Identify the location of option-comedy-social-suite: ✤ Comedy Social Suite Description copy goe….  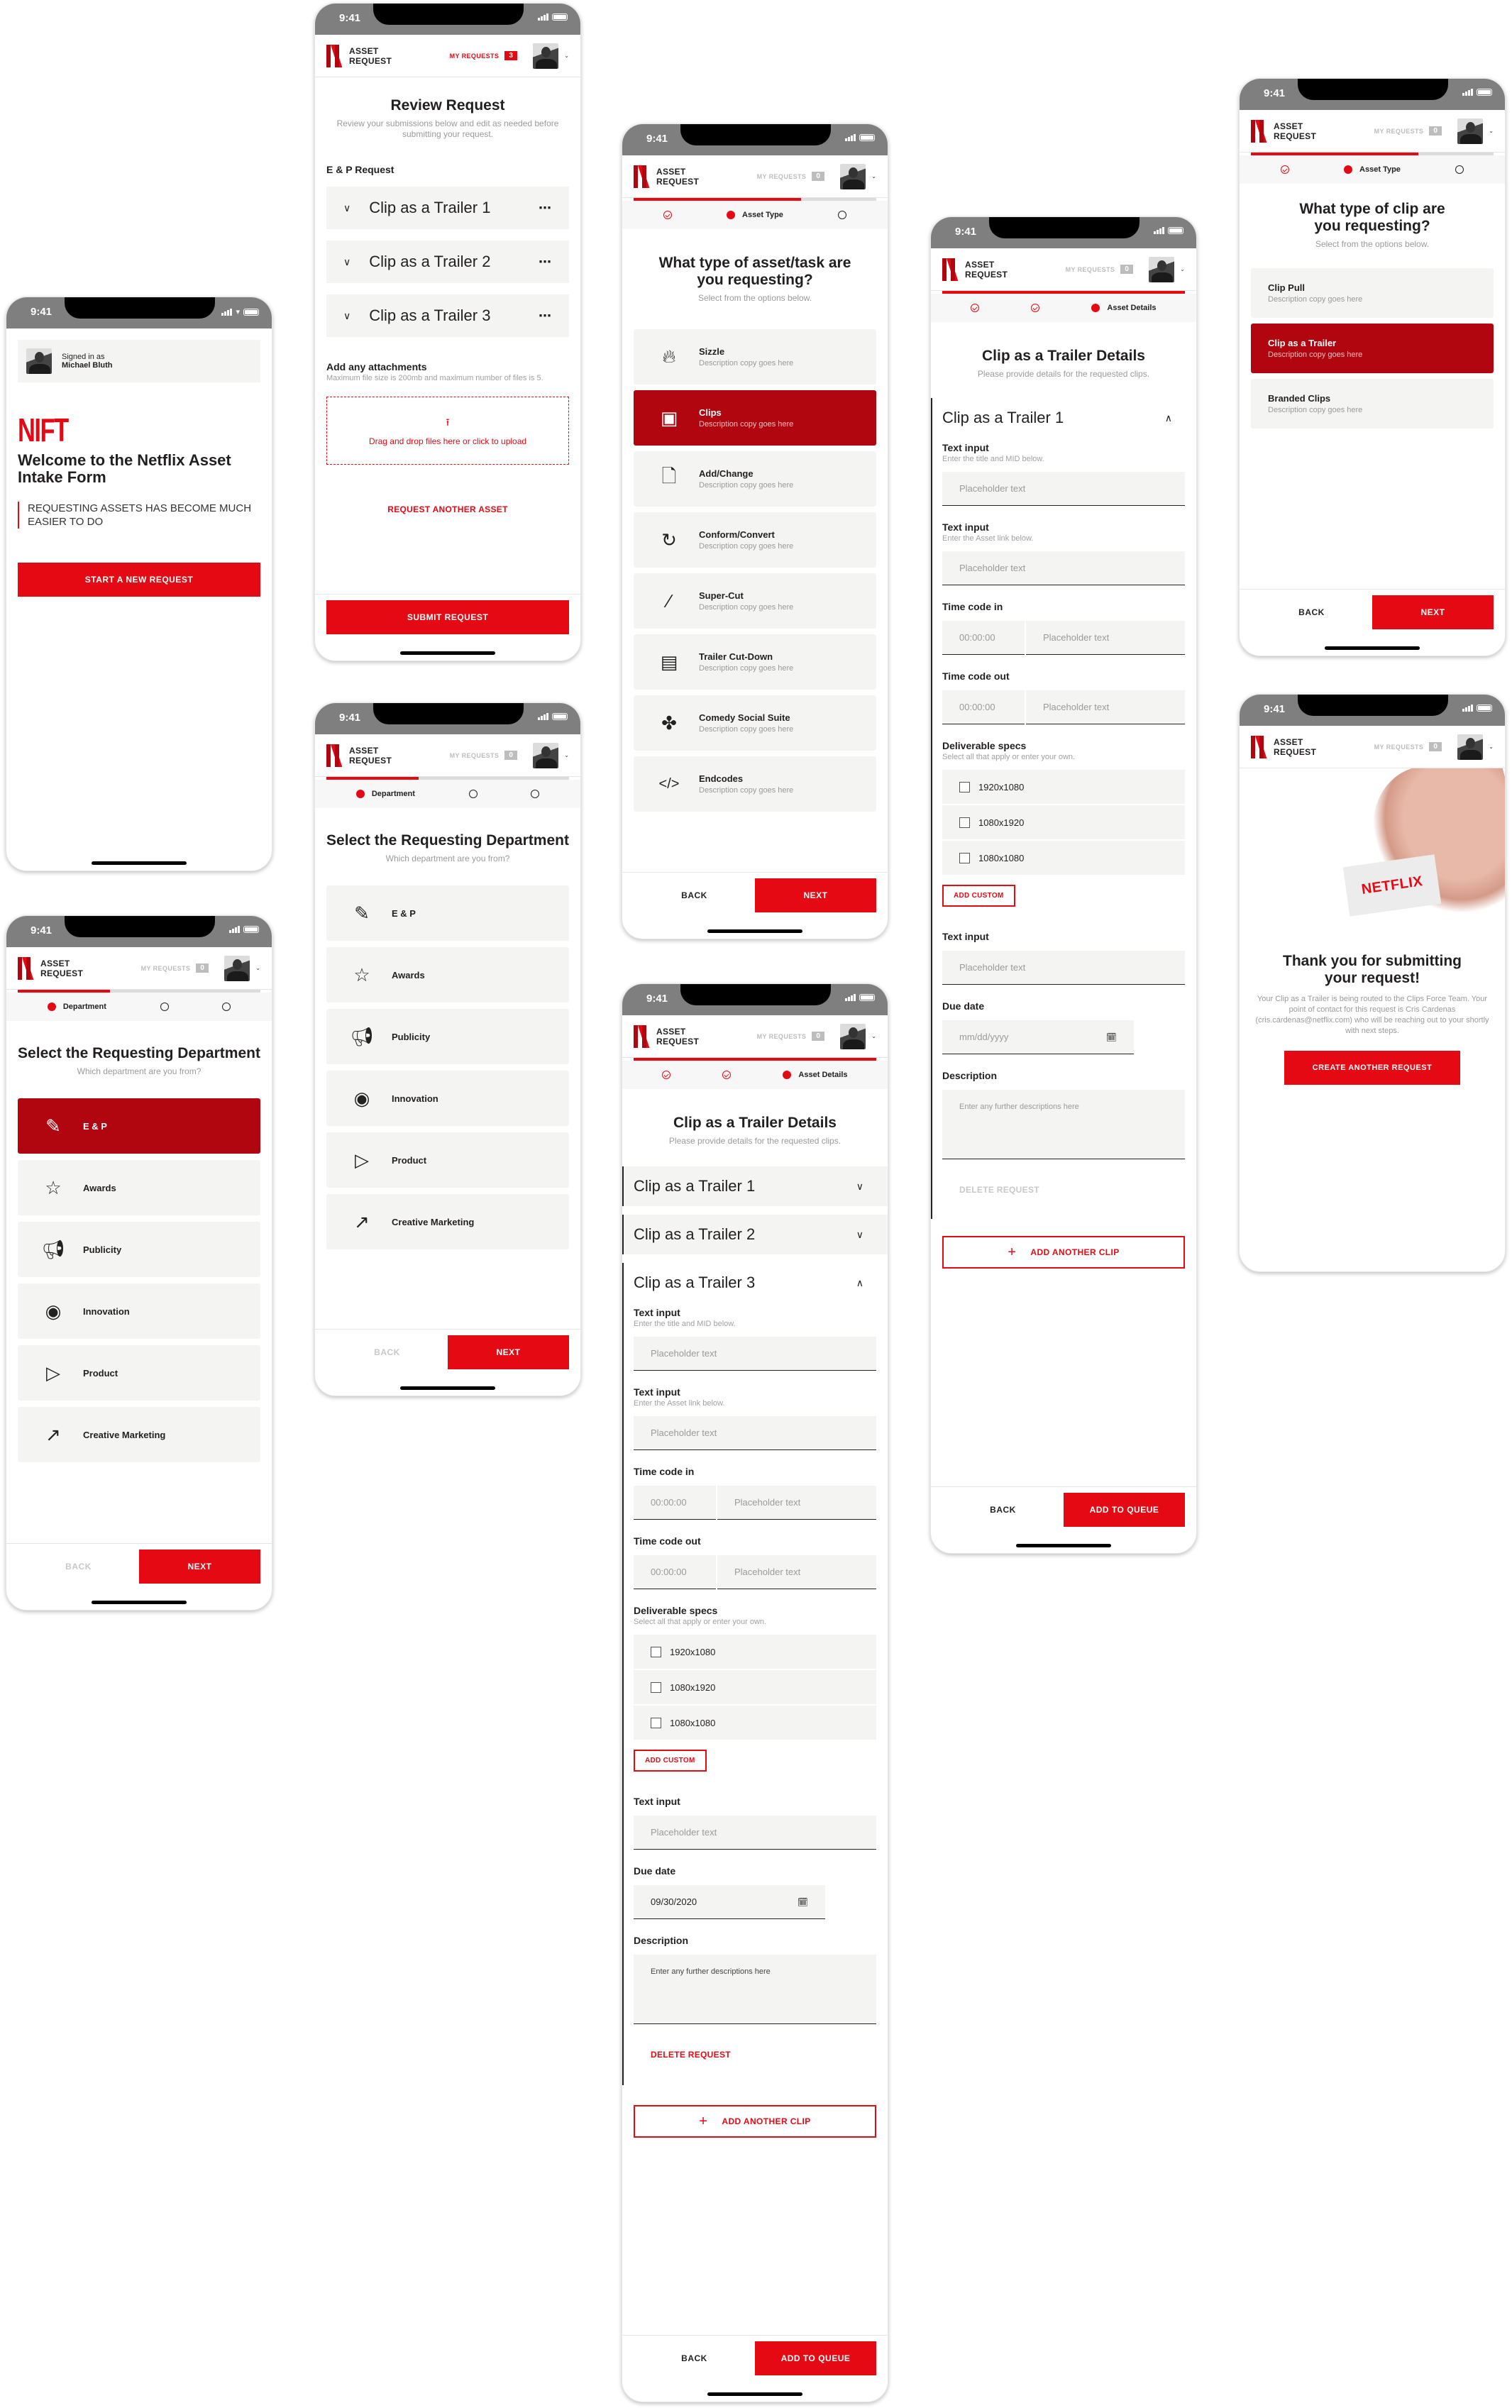
(755, 723).